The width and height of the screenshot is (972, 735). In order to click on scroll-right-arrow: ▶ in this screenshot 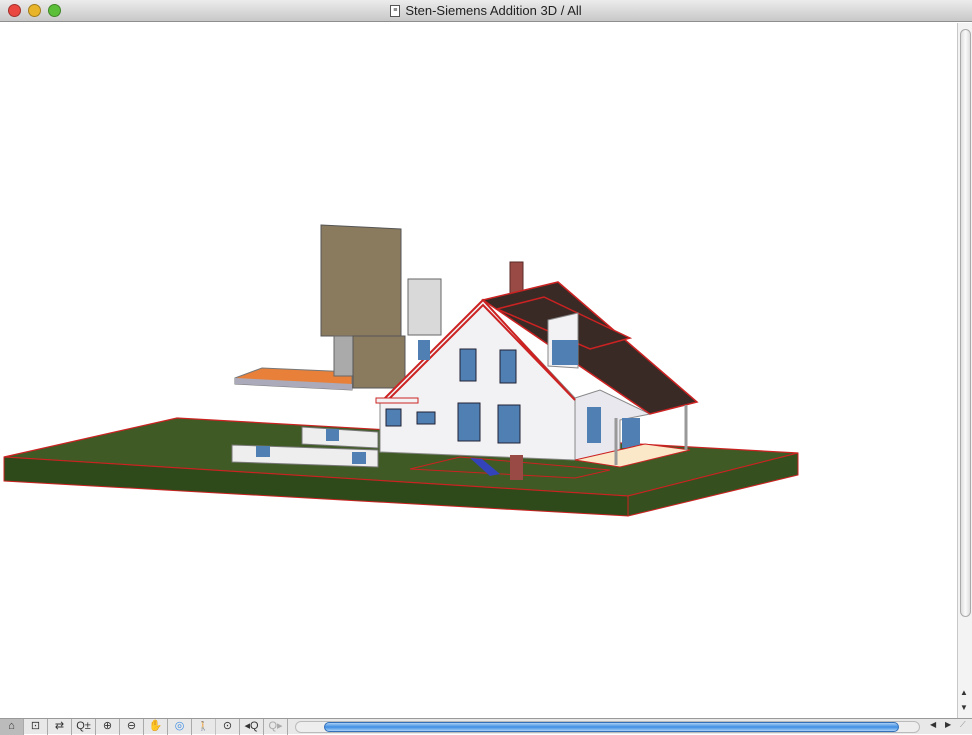, I will do `click(948, 724)`.